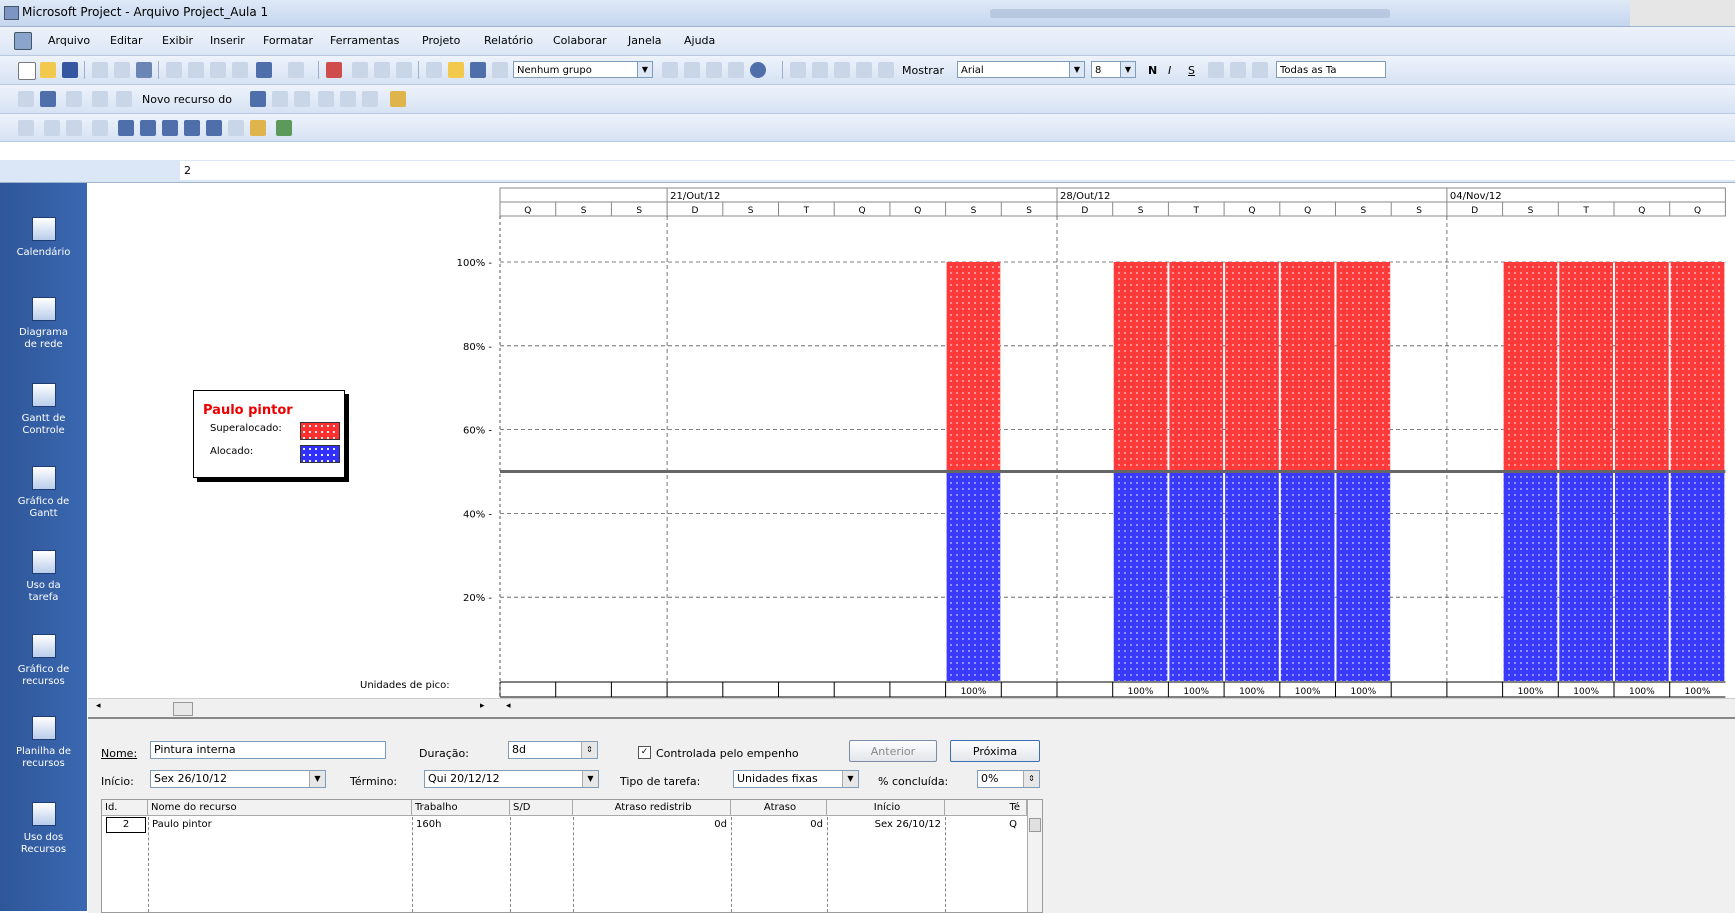 The height and width of the screenshot is (913, 1735). Describe the element at coordinates (444, 753) in the screenshot. I see `duration-label: Duração:` at that location.